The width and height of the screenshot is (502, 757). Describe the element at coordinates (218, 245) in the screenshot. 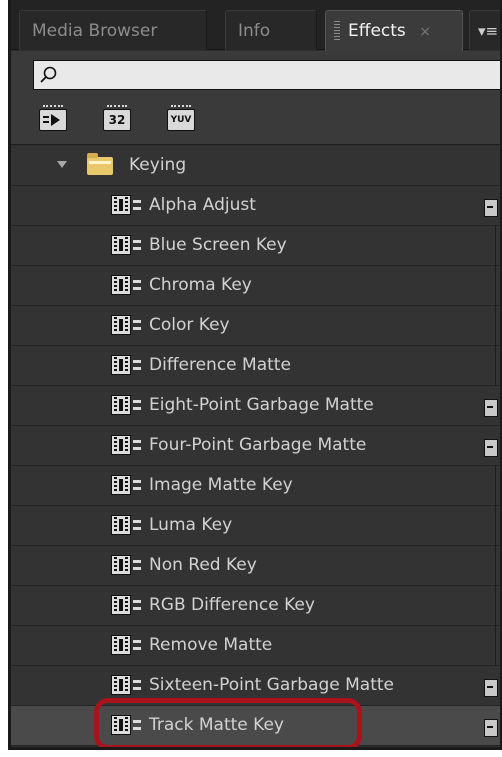

I see `effect-label: Blue Screen Key` at that location.